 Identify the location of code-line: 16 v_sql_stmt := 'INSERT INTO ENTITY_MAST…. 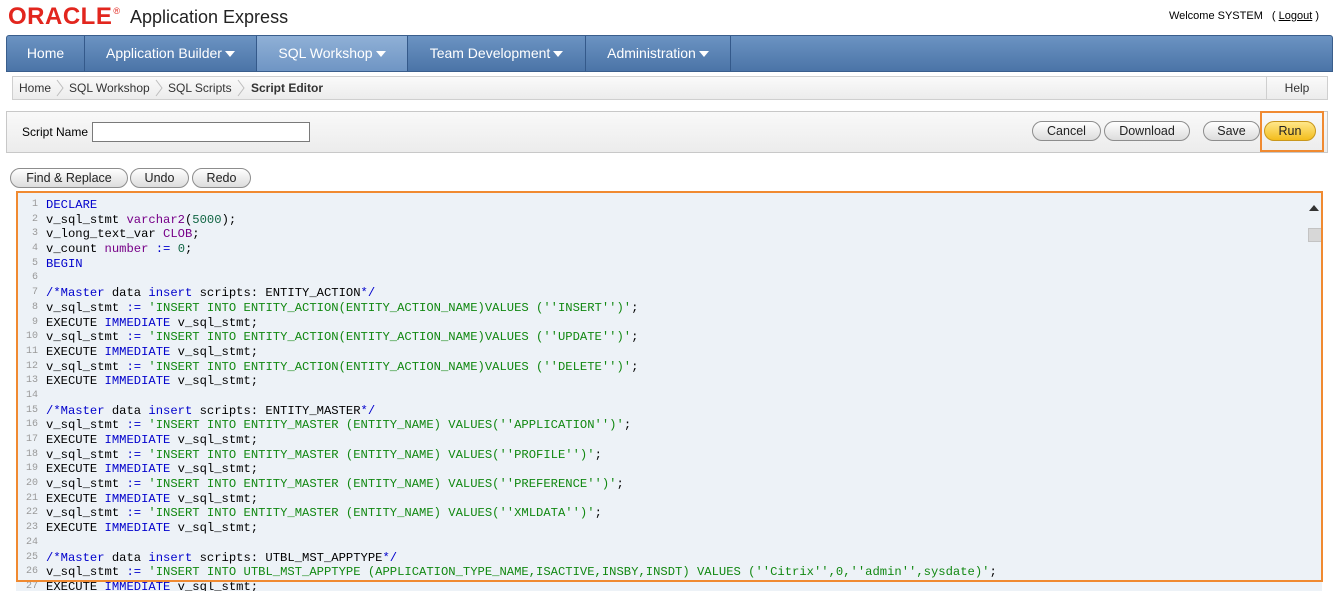
(664, 425).